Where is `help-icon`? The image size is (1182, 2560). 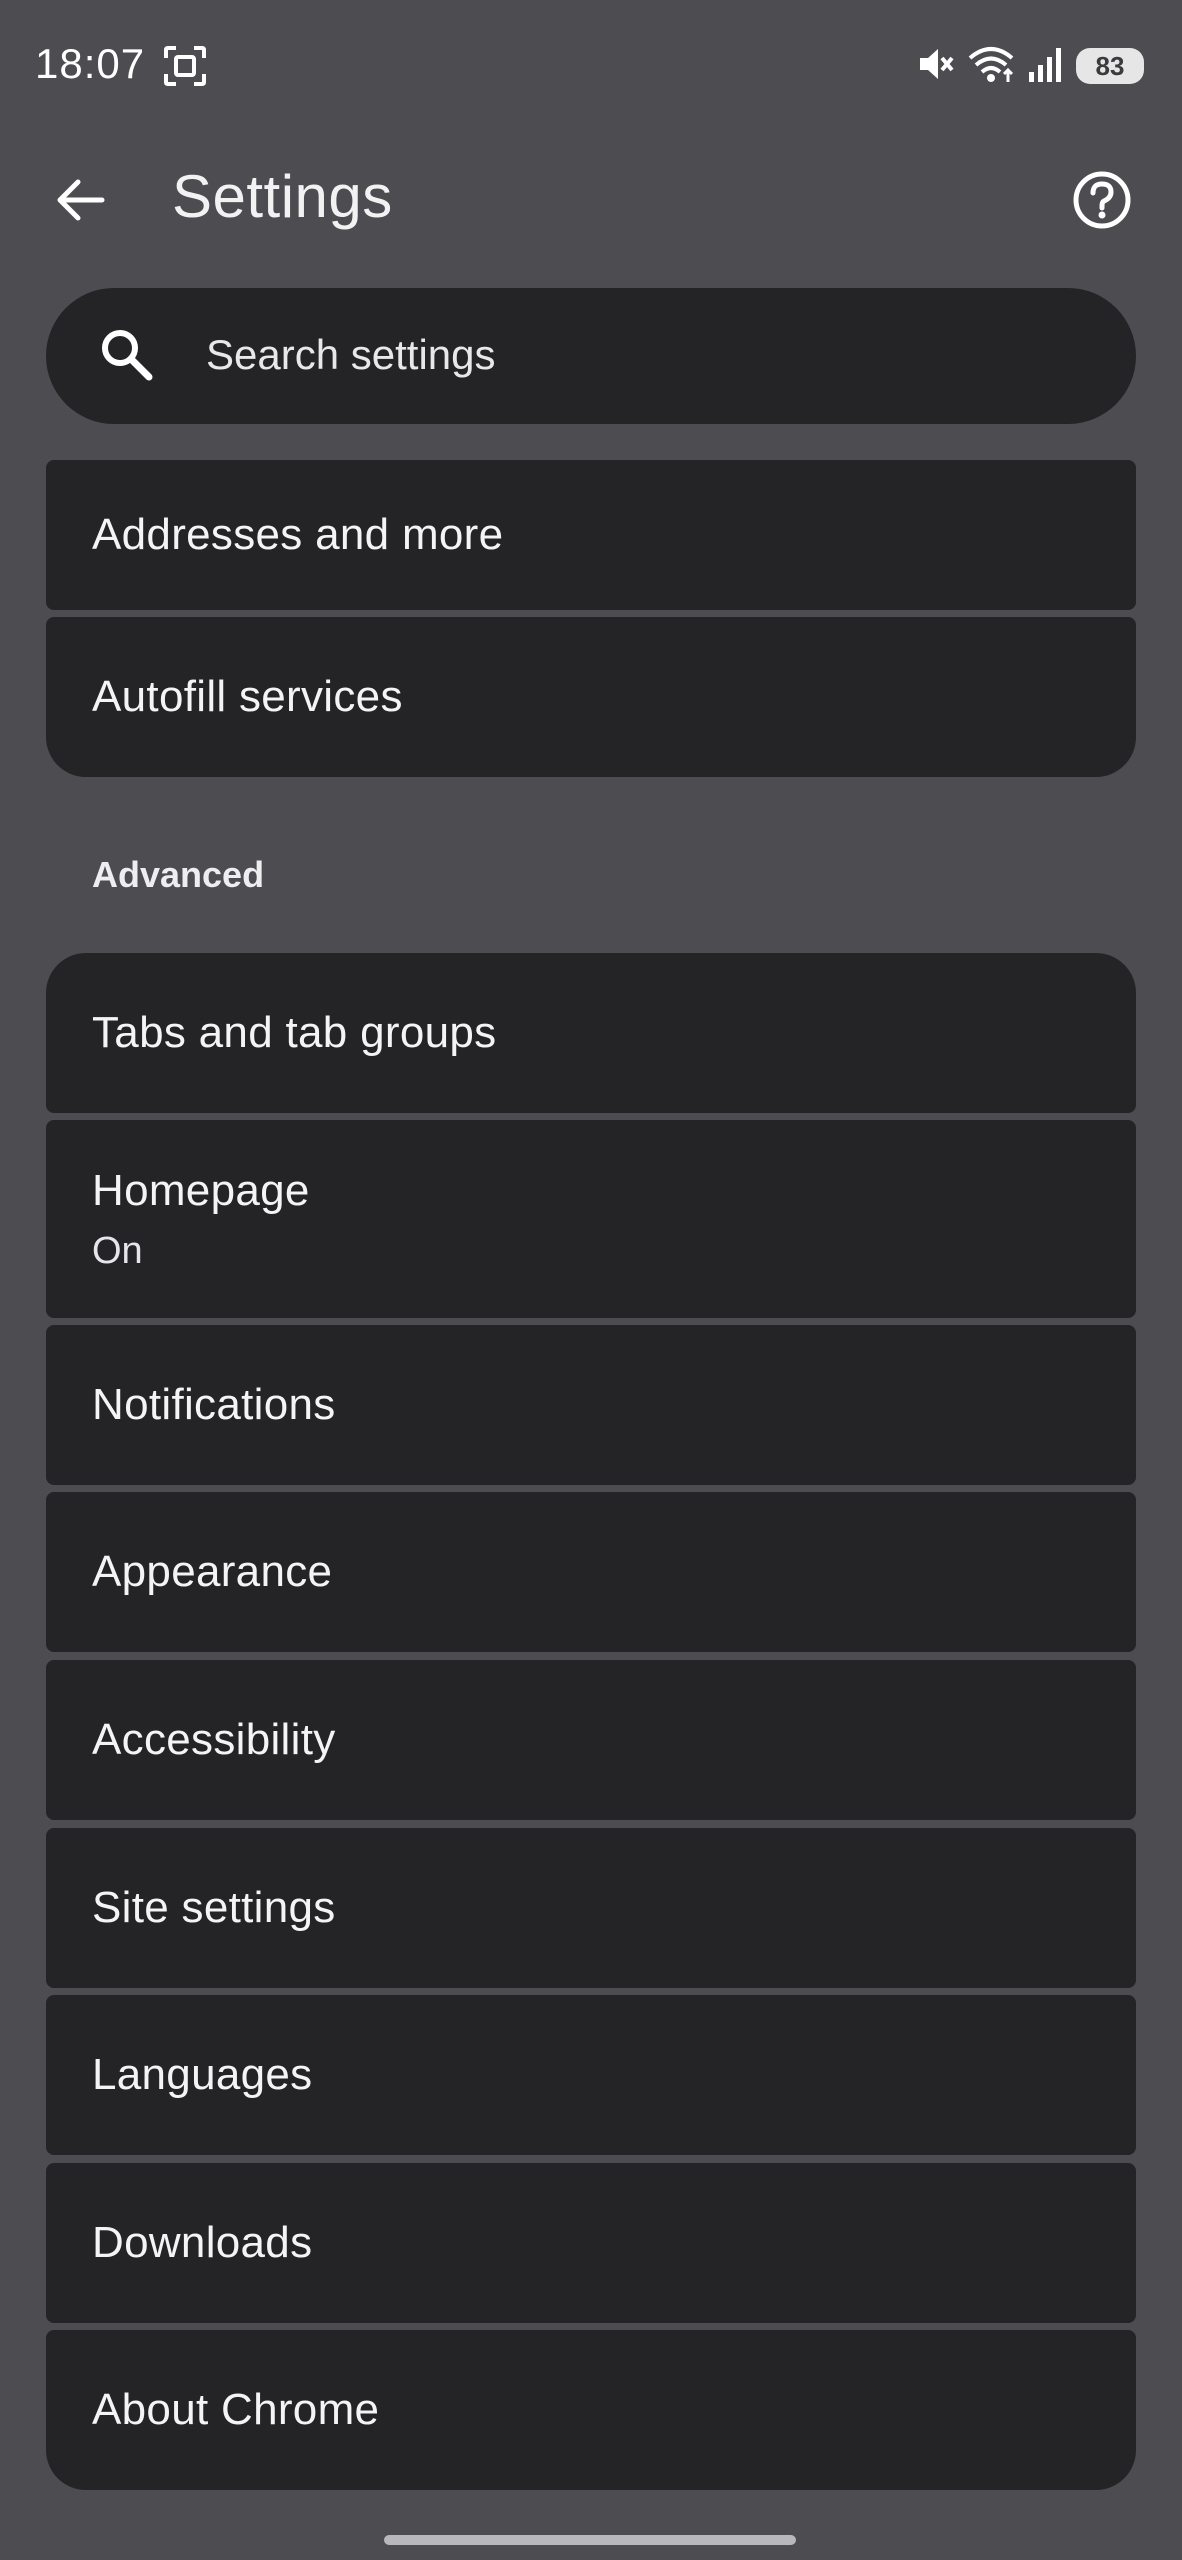 help-icon is located at coordinates (1102, 200).